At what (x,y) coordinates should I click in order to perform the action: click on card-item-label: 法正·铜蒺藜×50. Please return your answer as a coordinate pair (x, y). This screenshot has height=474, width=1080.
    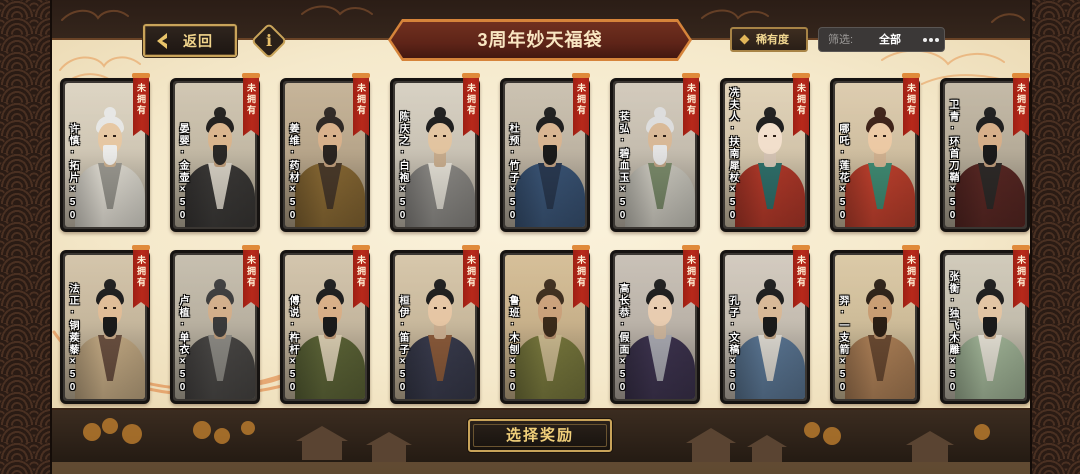
    Looking at the image, I should click on (72, 339).